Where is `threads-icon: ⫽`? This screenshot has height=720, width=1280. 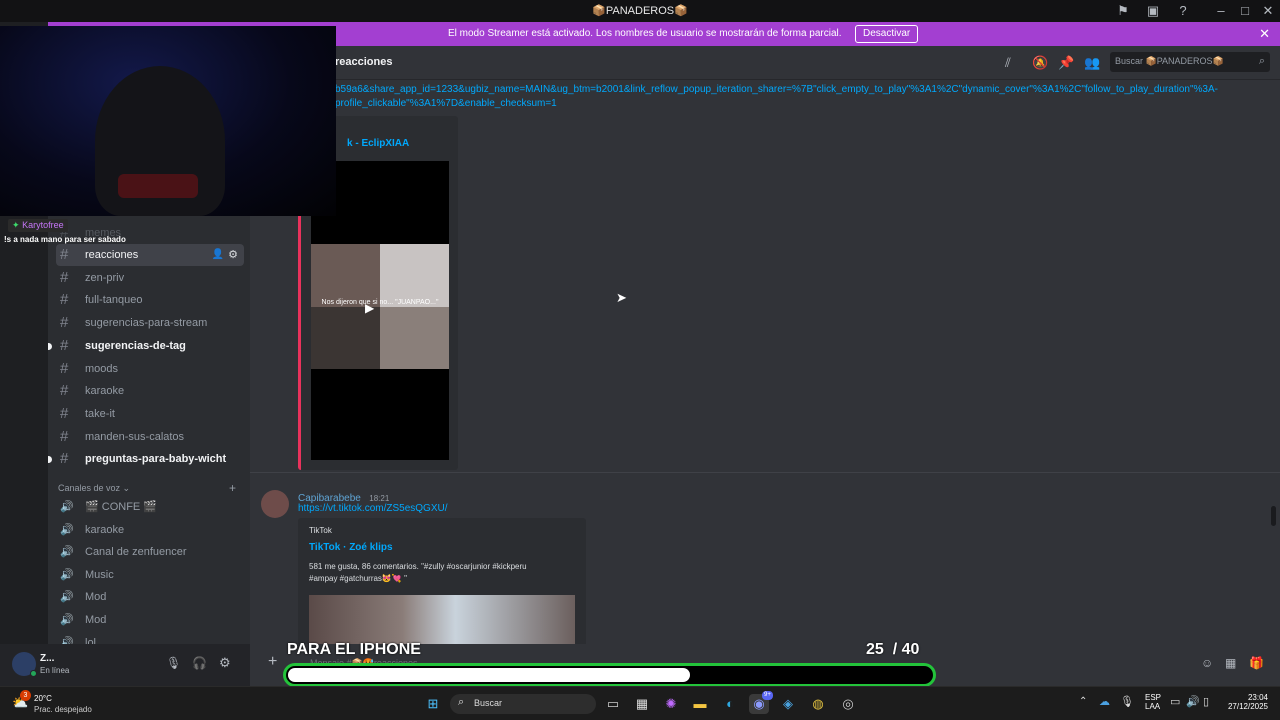
threads-icon: ⫽ is located at coordinates (1008, 63).